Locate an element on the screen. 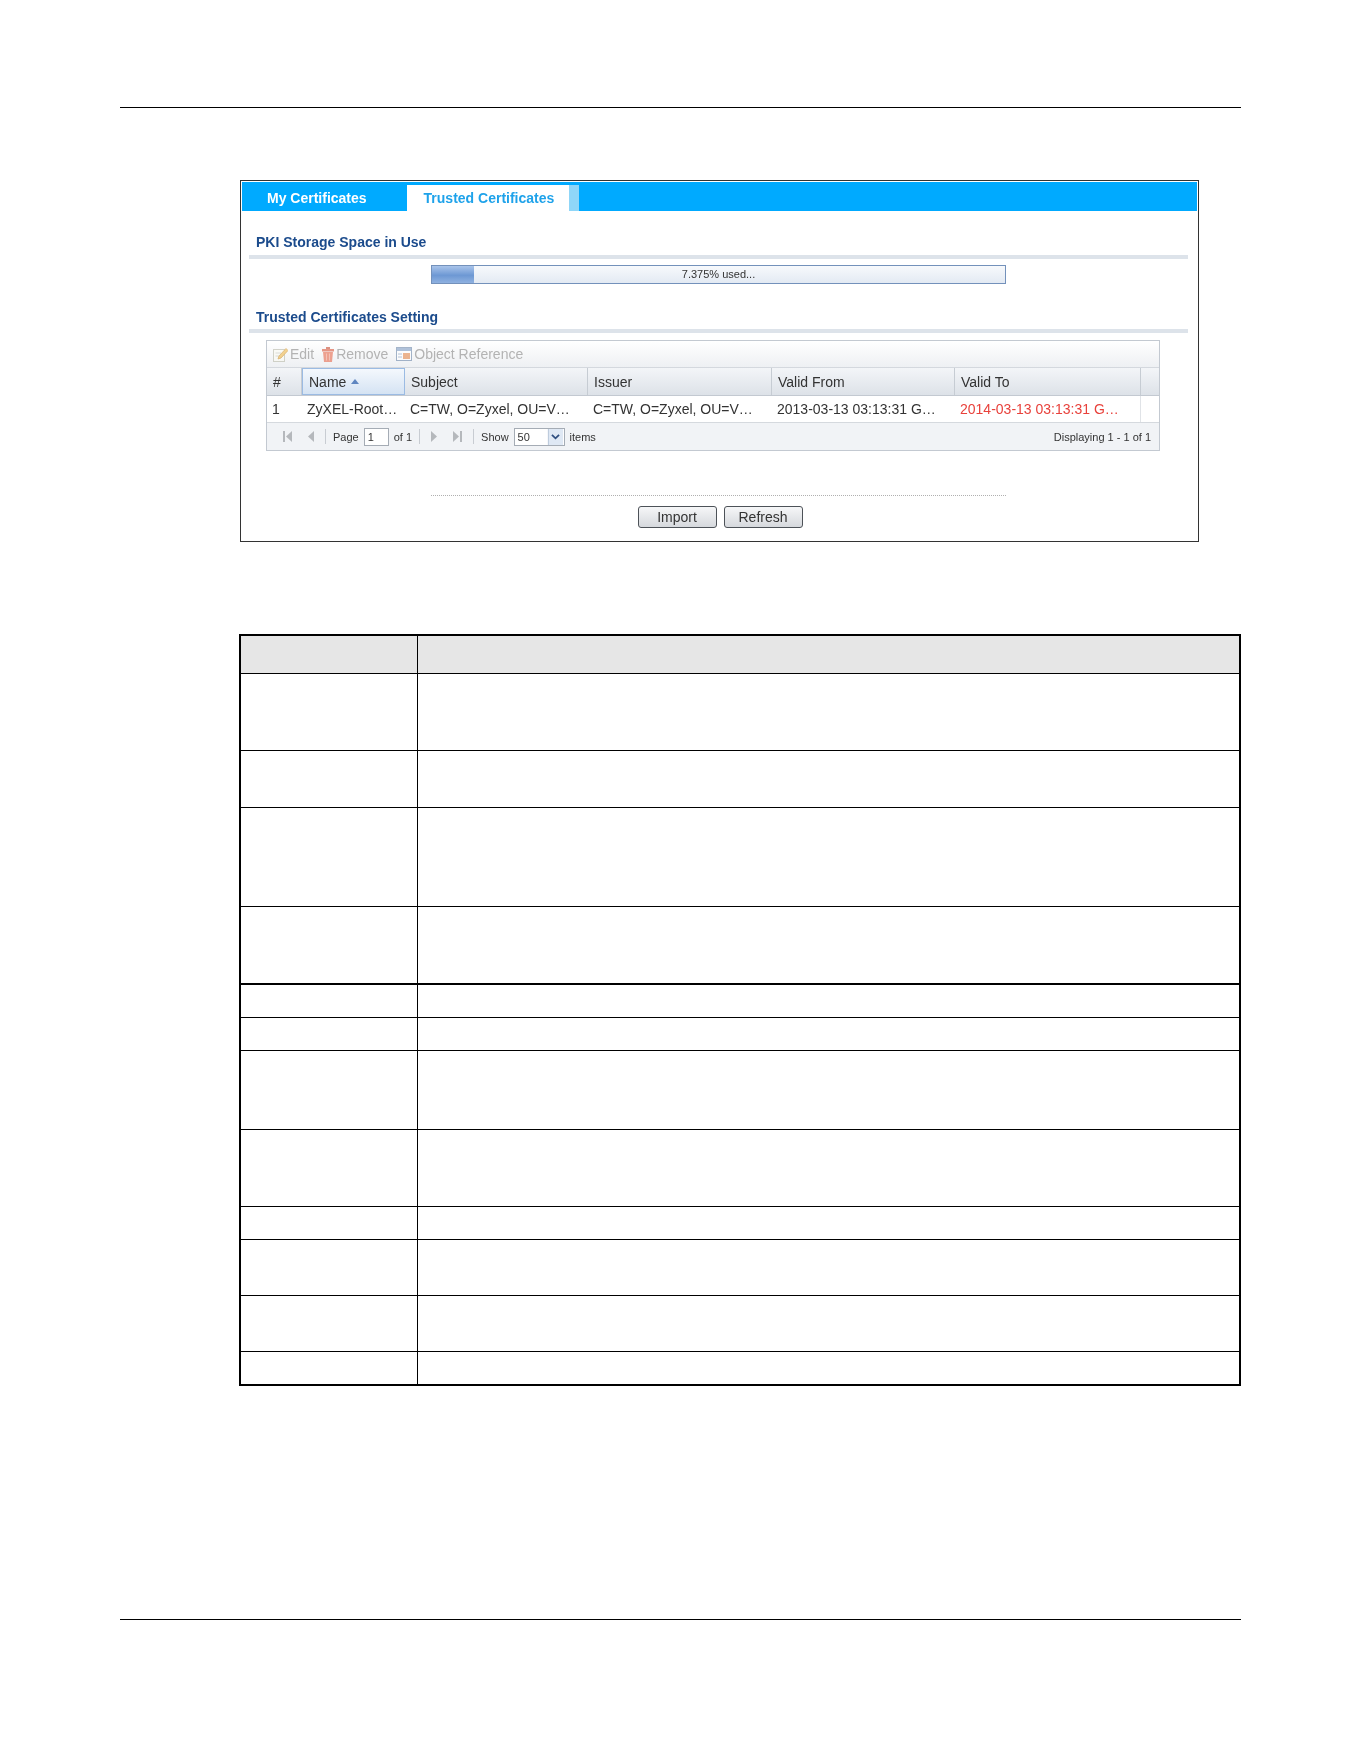  items-label: items is located at coordinates (582, 436).